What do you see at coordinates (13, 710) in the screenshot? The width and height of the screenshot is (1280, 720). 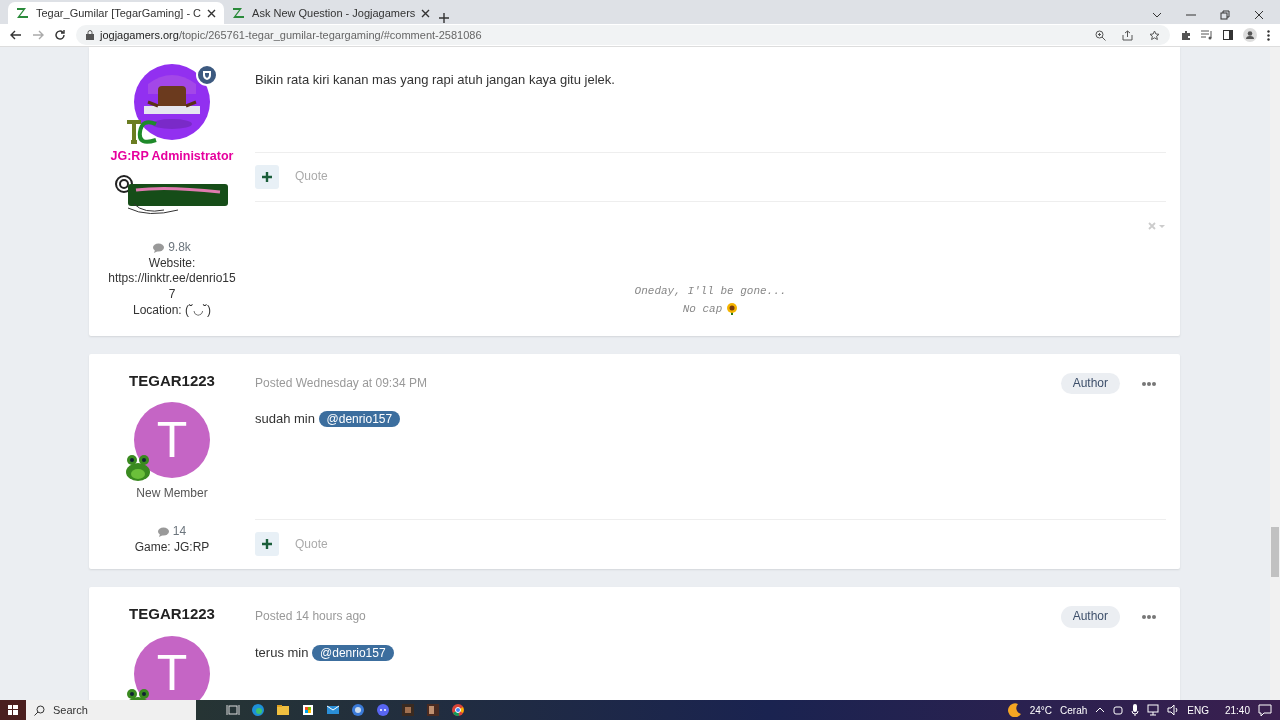 I see `windows-start-icon` at bounding box center [13, 710].